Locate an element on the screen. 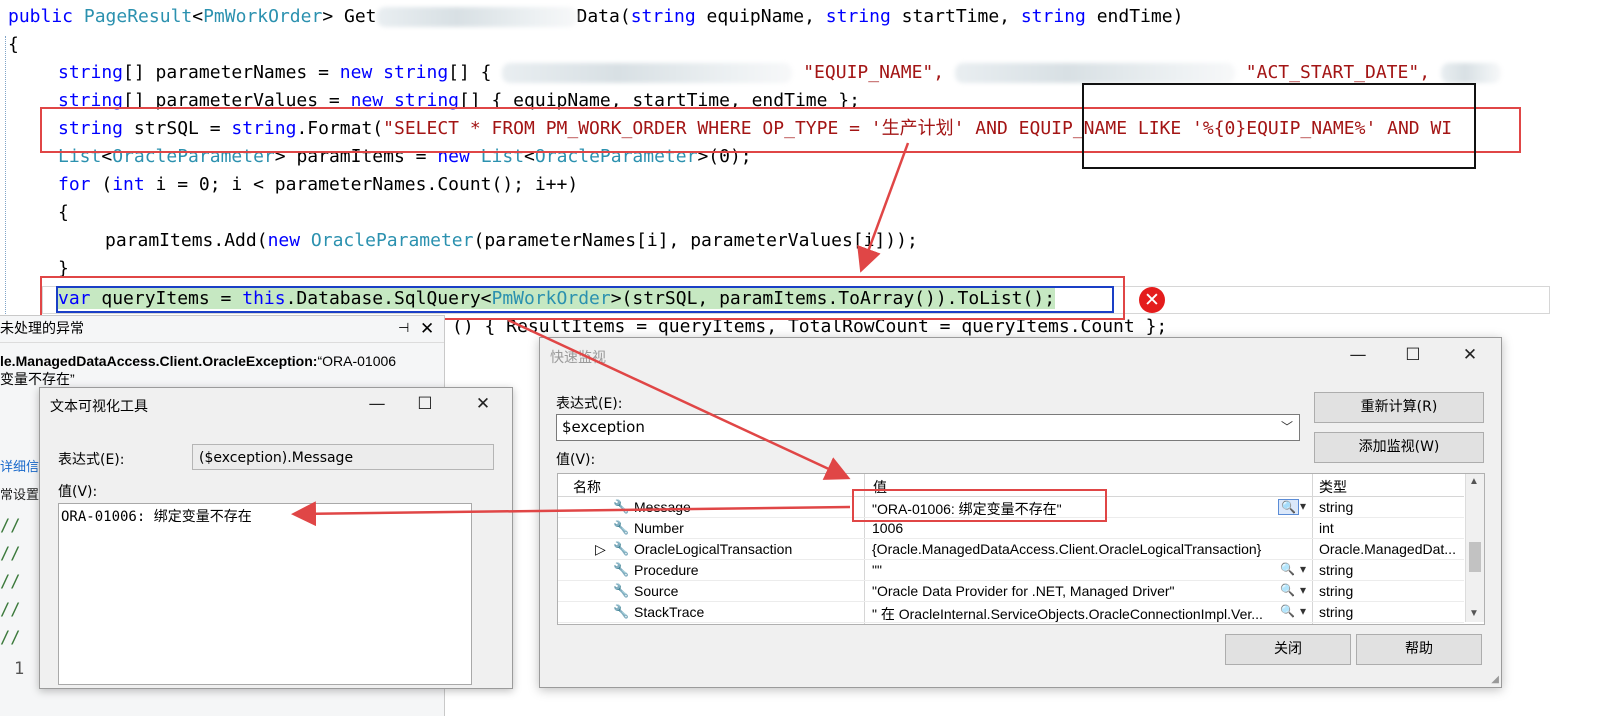 This screenshot has height=720, width=1600. help-button: 帮助 is located at coordinates (1419, 649).